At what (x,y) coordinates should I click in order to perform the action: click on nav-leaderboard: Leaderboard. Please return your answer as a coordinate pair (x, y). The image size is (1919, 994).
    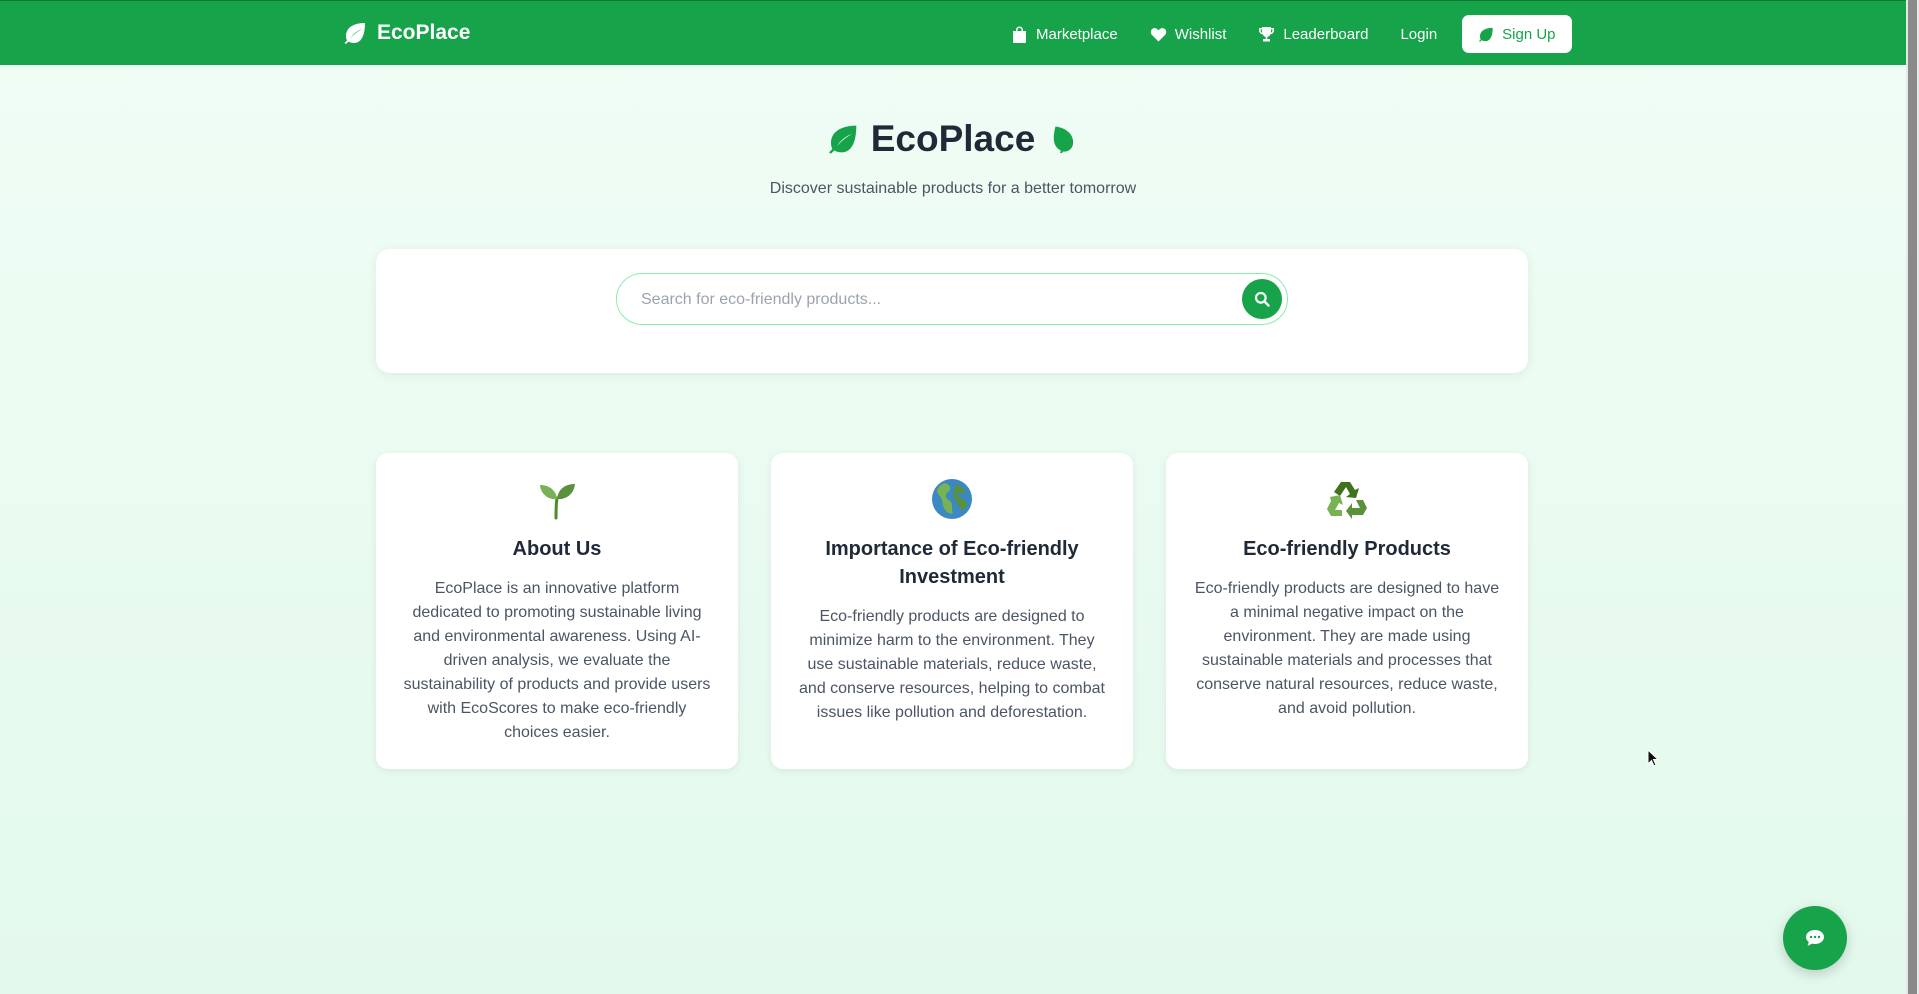
    Looking at the image, I should click on (1313, 34).